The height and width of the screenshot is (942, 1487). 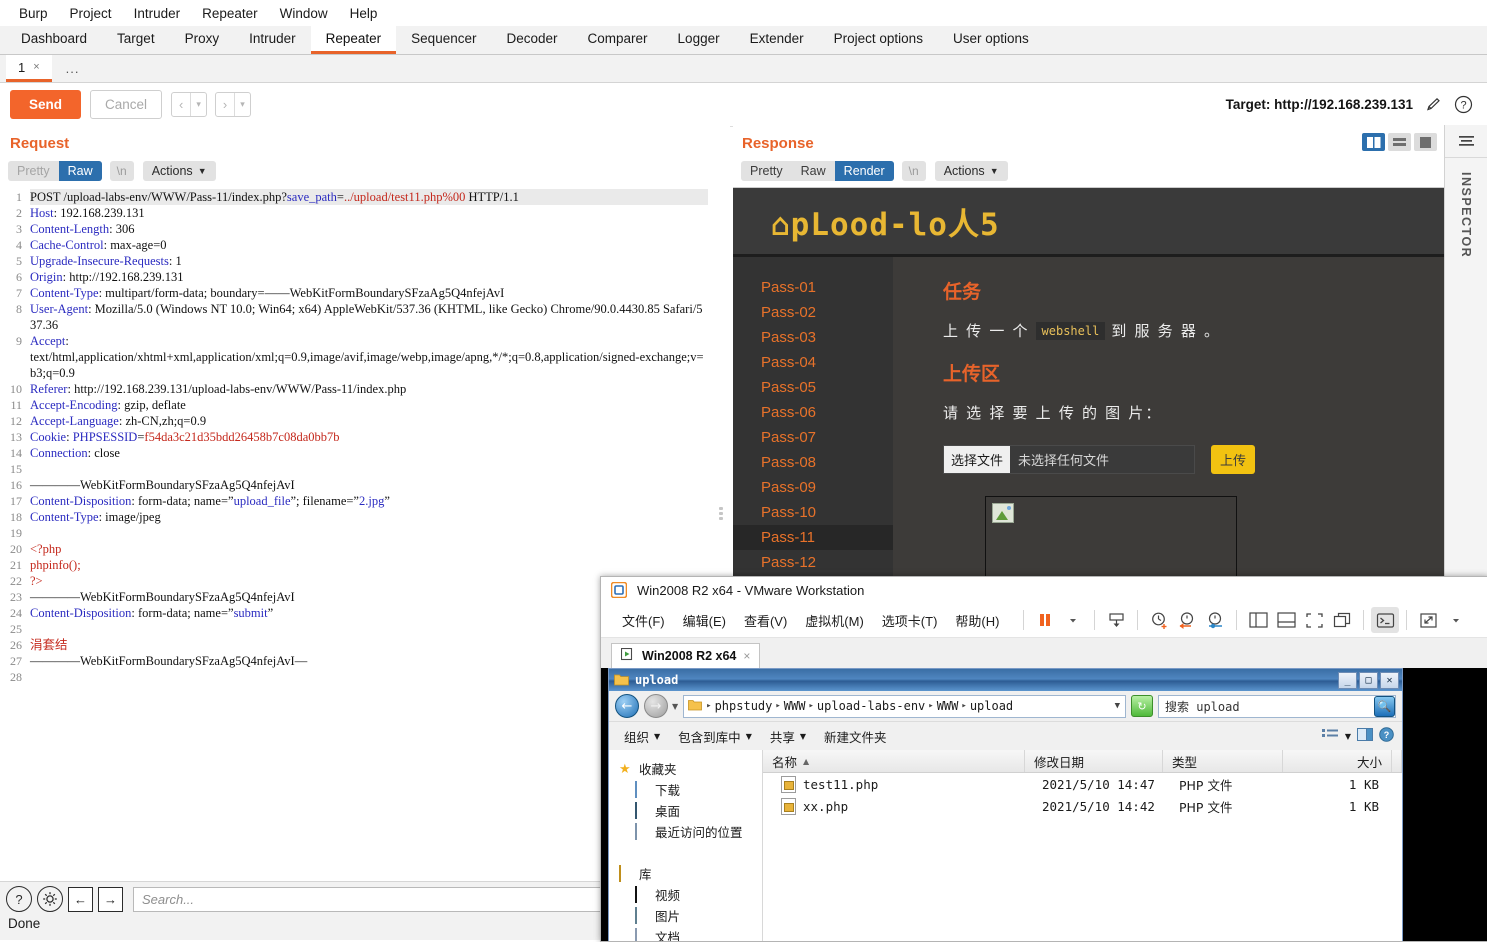 I want to click on vm-tab-win2008: Win2008 R2 x64 ×, so click(x=686, y=655).